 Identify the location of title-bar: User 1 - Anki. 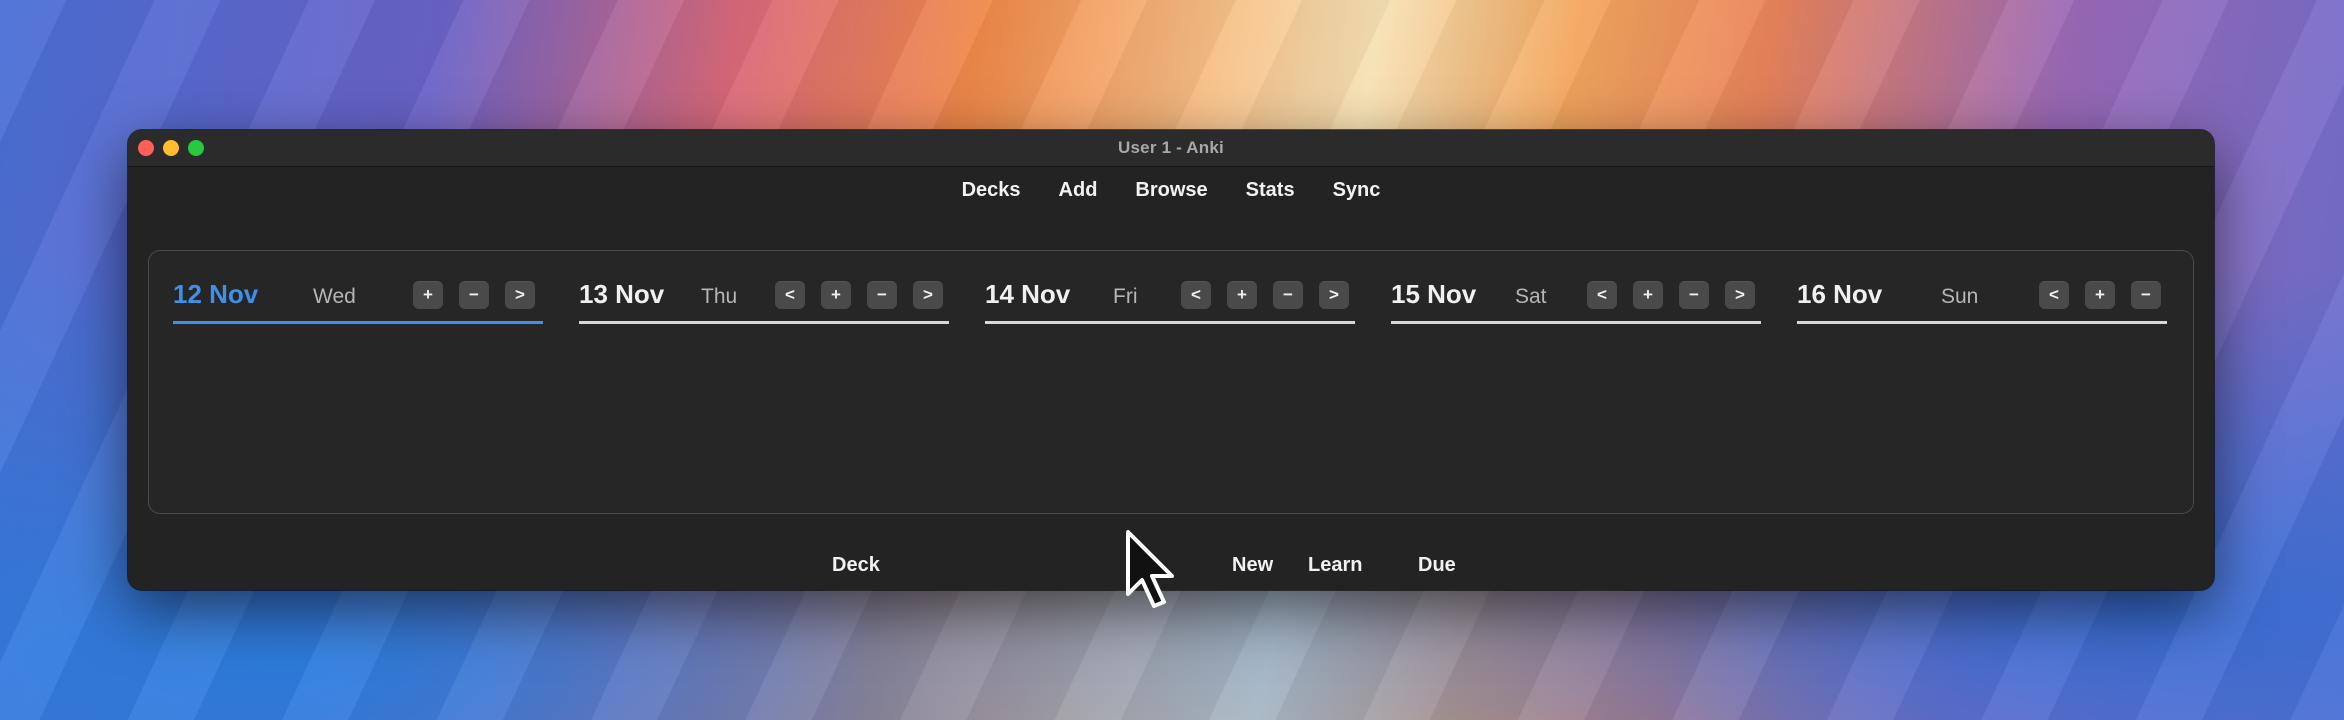
(1171, 148).